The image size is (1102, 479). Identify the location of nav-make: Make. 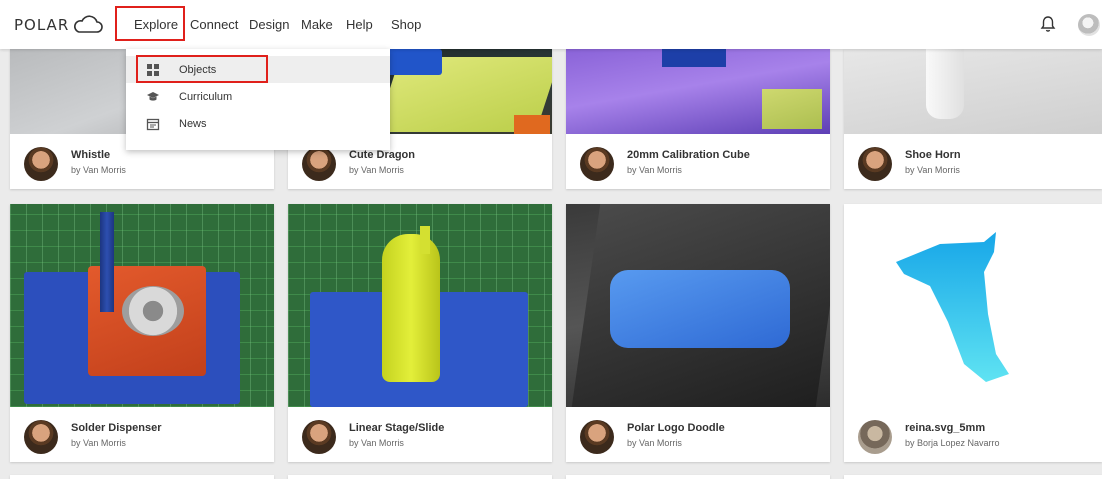
(317, 24).